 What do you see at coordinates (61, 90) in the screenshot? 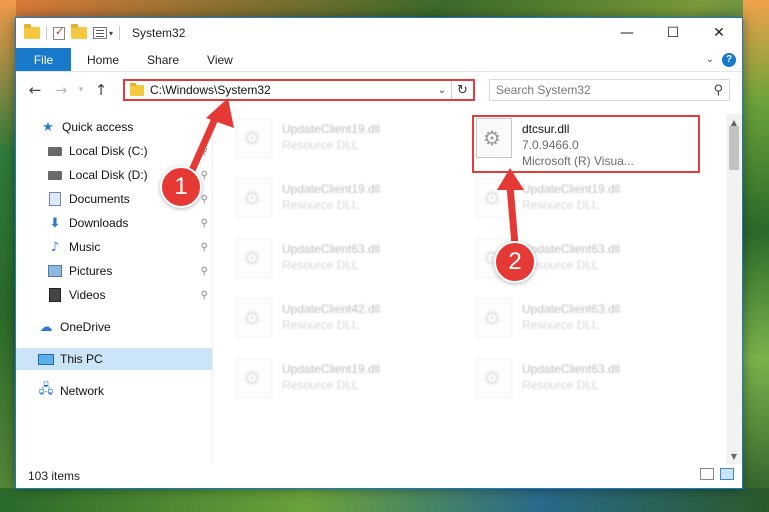
I see `forward-button: →` at bounding box center [61, 90].